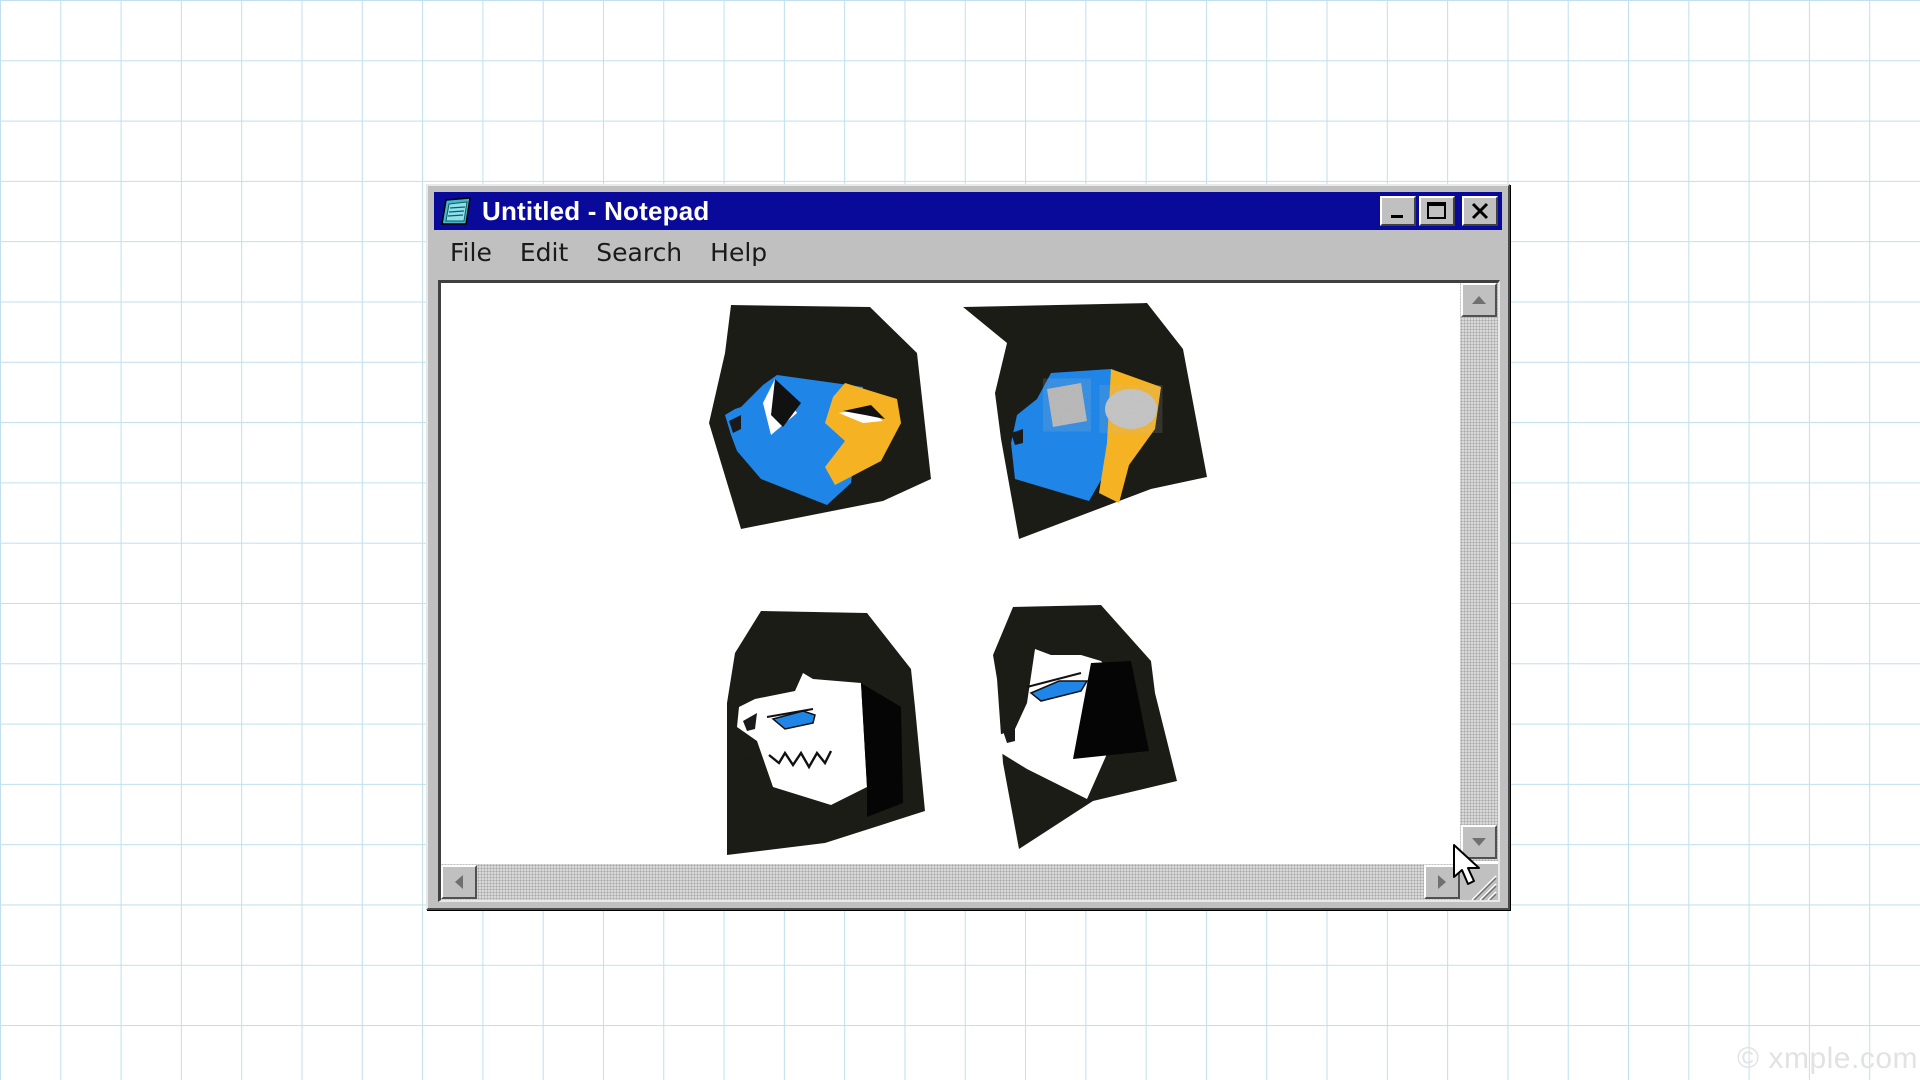  I want to click on scroll-left-button, so click(459, 882).